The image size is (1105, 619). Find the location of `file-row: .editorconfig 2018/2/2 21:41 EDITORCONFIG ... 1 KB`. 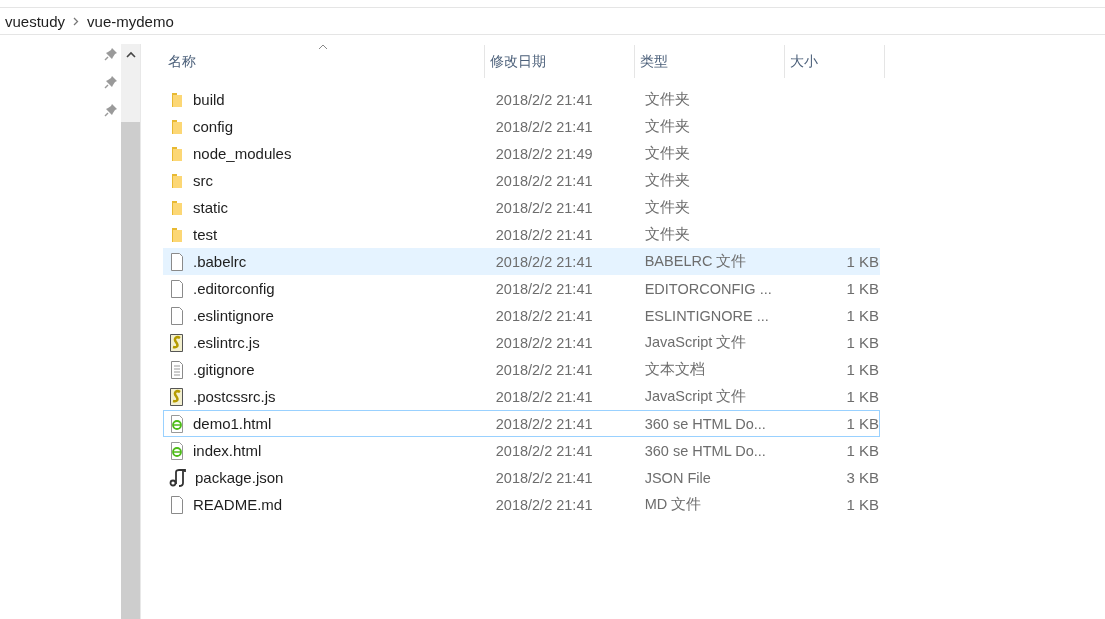

file-row: .editorconfig 2018/2/2 21:41 EDITORCONFIG ... 1 KB is located at coordinates (521, 288).